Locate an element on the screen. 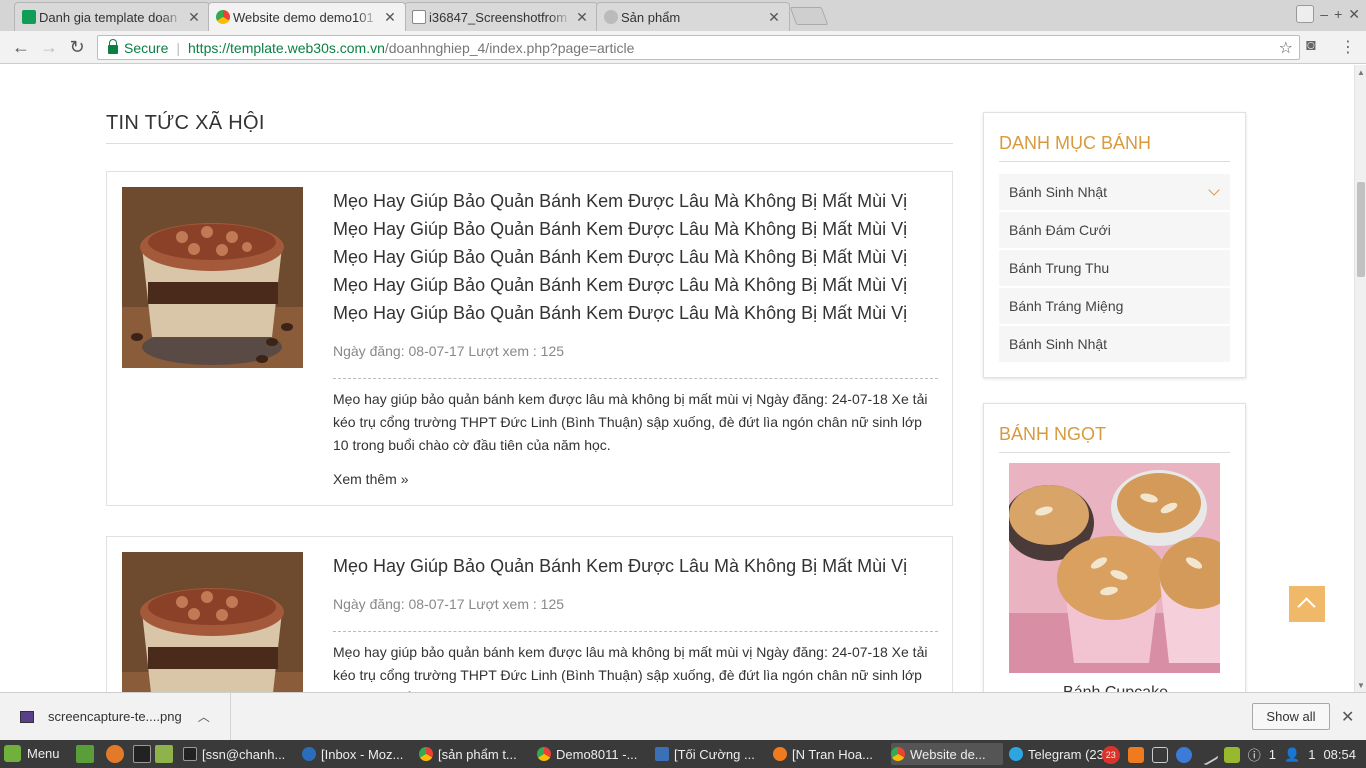 This screenshot has height=768, width=1366. camera-icon: ◙ is located at coordinates (1311, 46).